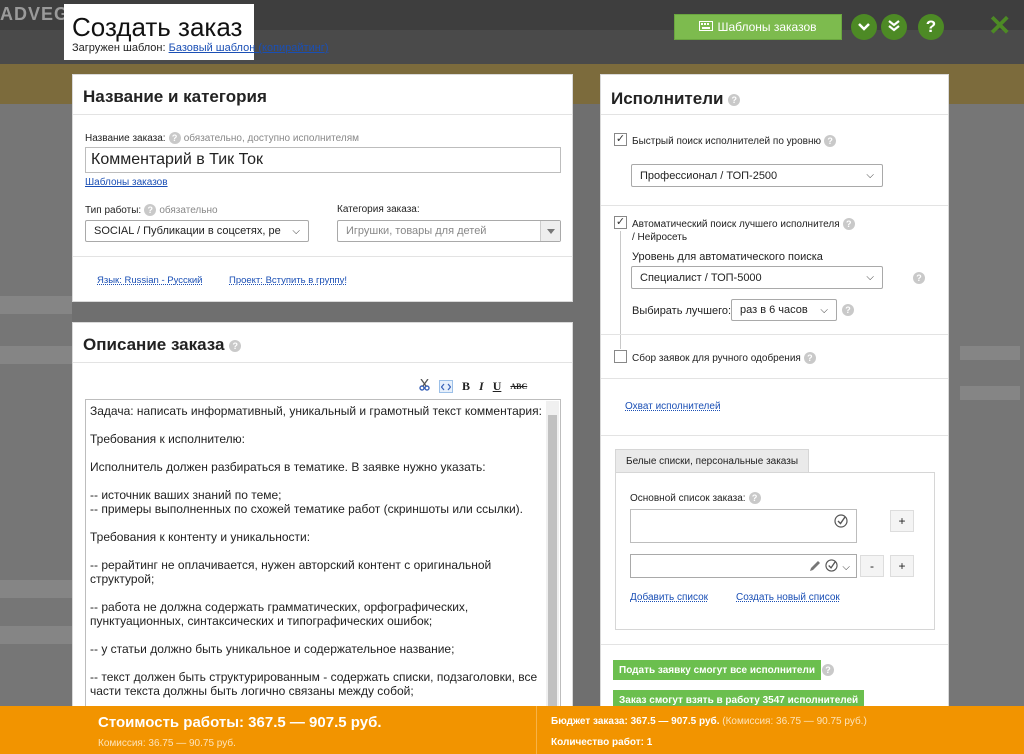 This screenshot has height=754, width=1024. What do you see at coordinates (999, 26) in the screenshot?
I see `close-button: ✕` at bounding box center [999, 26].